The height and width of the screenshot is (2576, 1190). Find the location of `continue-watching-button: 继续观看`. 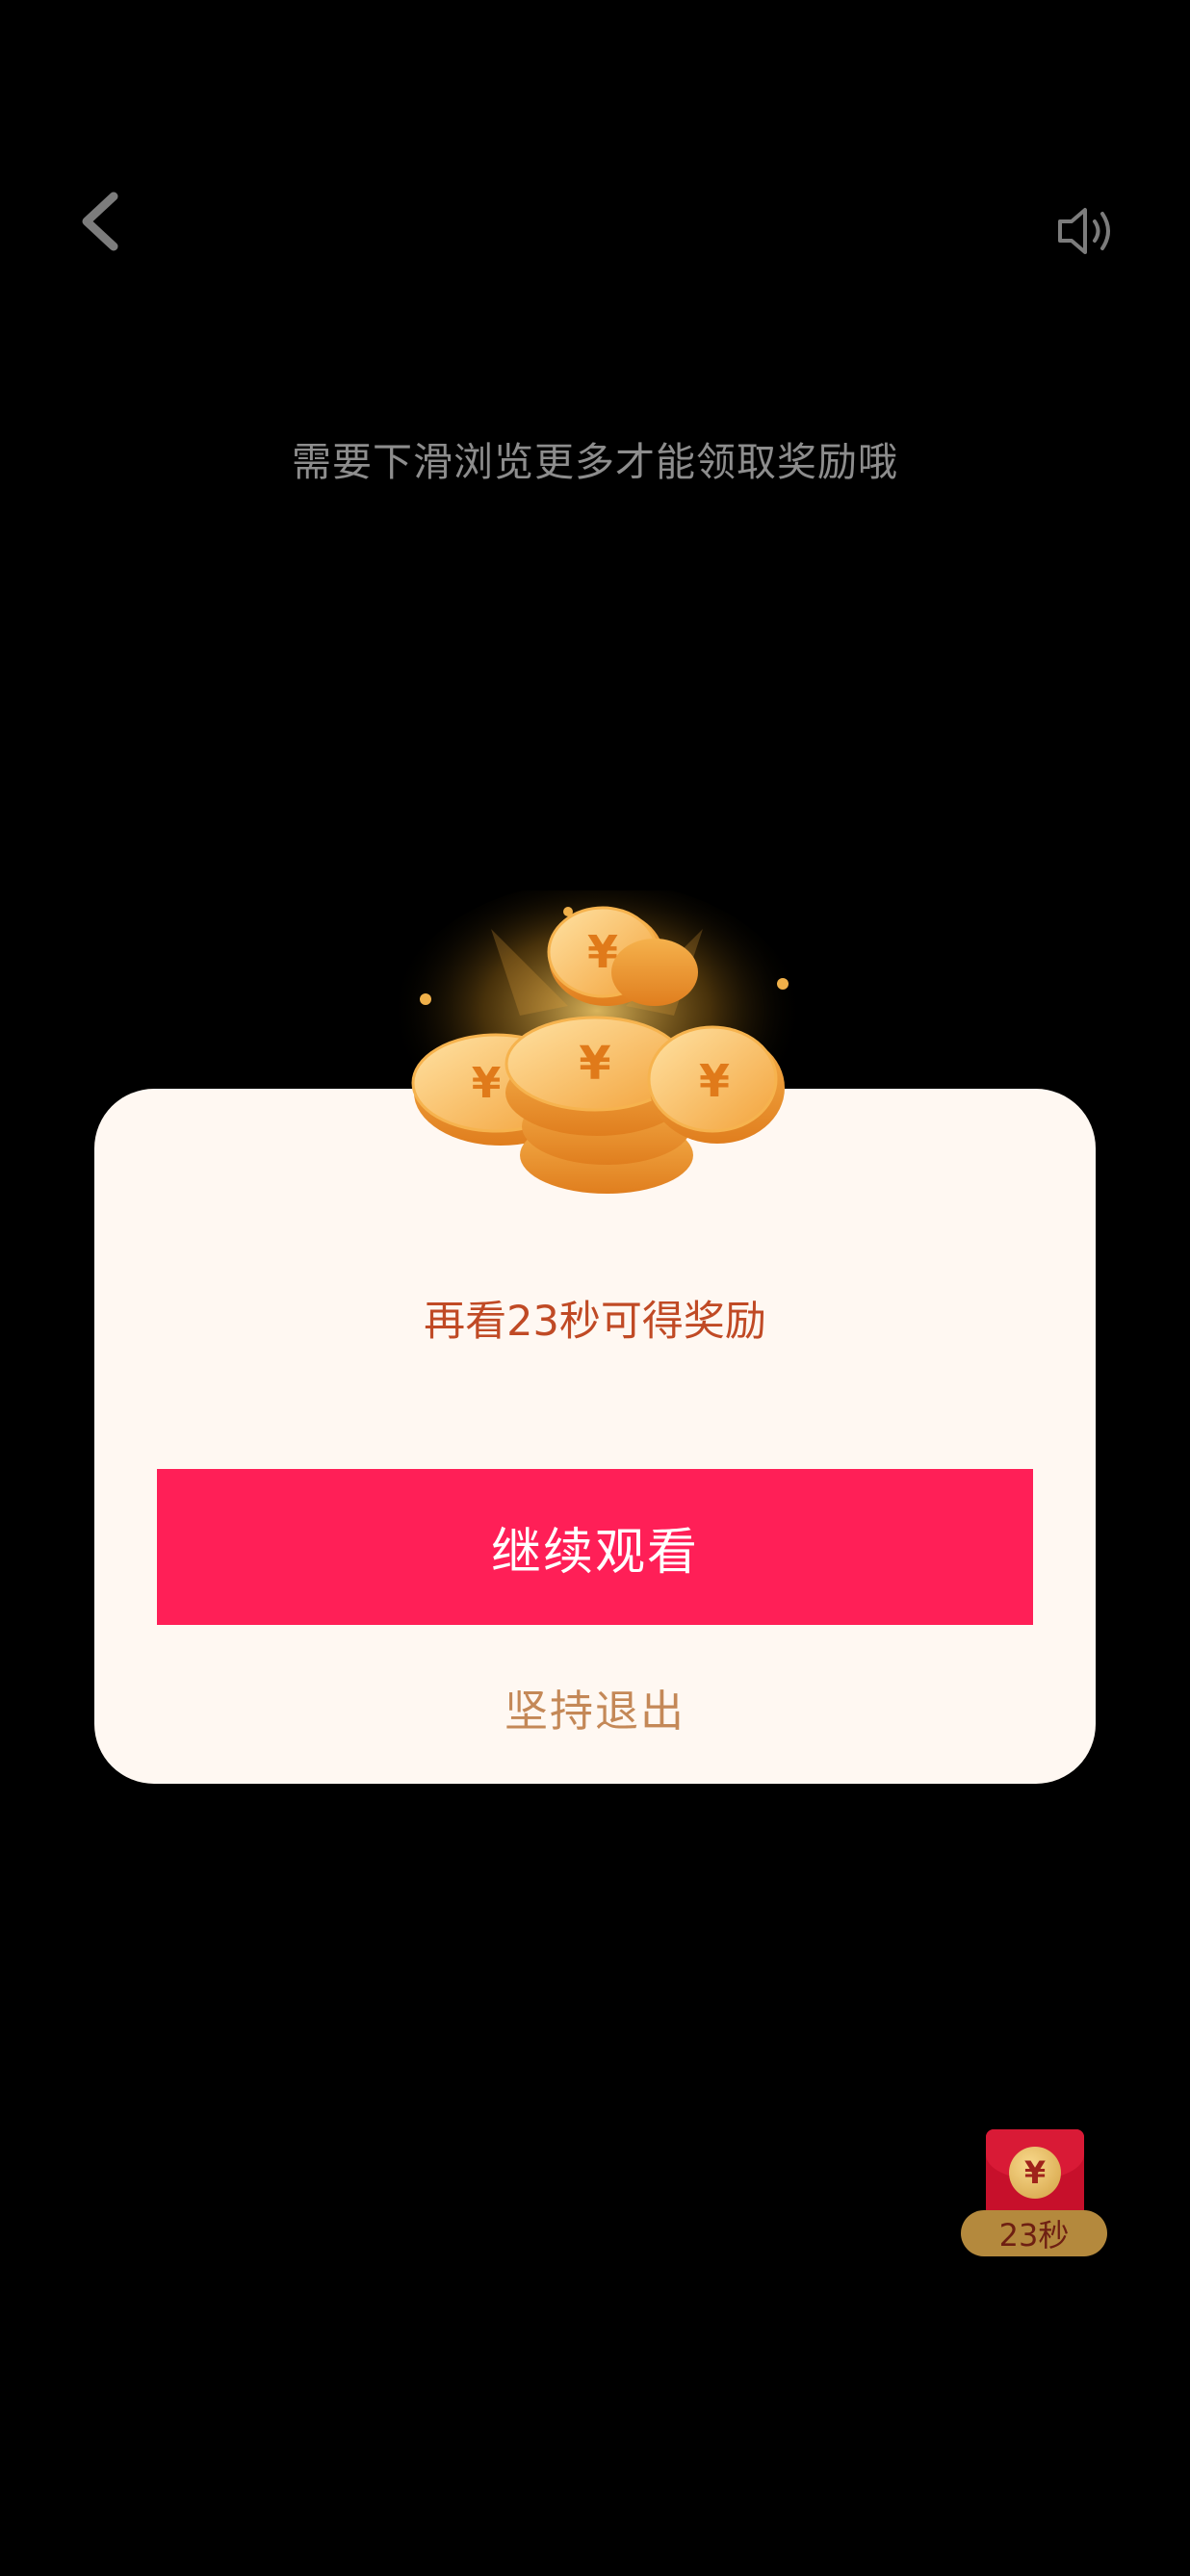

continue-watching-button: 继续观看 is located at coordinates (595, 1547).